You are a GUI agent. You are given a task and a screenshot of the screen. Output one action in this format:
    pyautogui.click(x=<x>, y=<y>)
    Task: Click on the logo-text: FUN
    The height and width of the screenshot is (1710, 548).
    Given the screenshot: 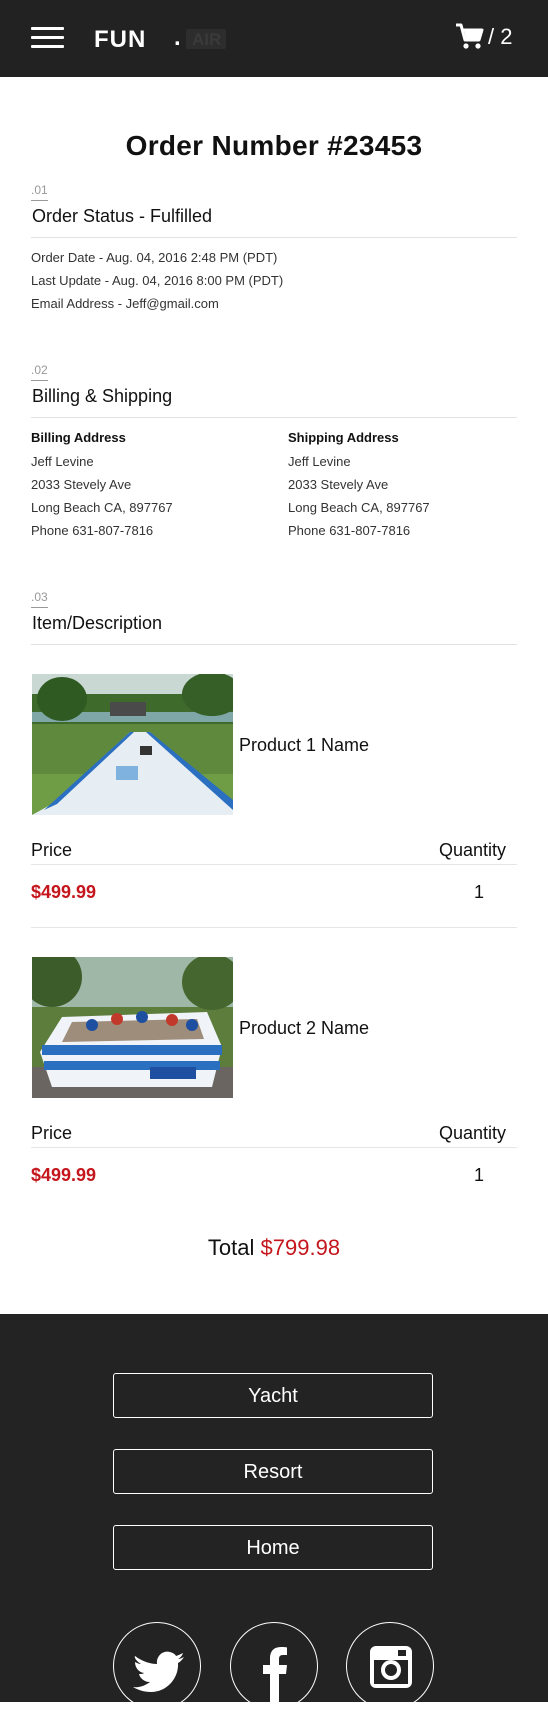 What is the action you would take?
    pyautogui.click(x=120, y=39)
    